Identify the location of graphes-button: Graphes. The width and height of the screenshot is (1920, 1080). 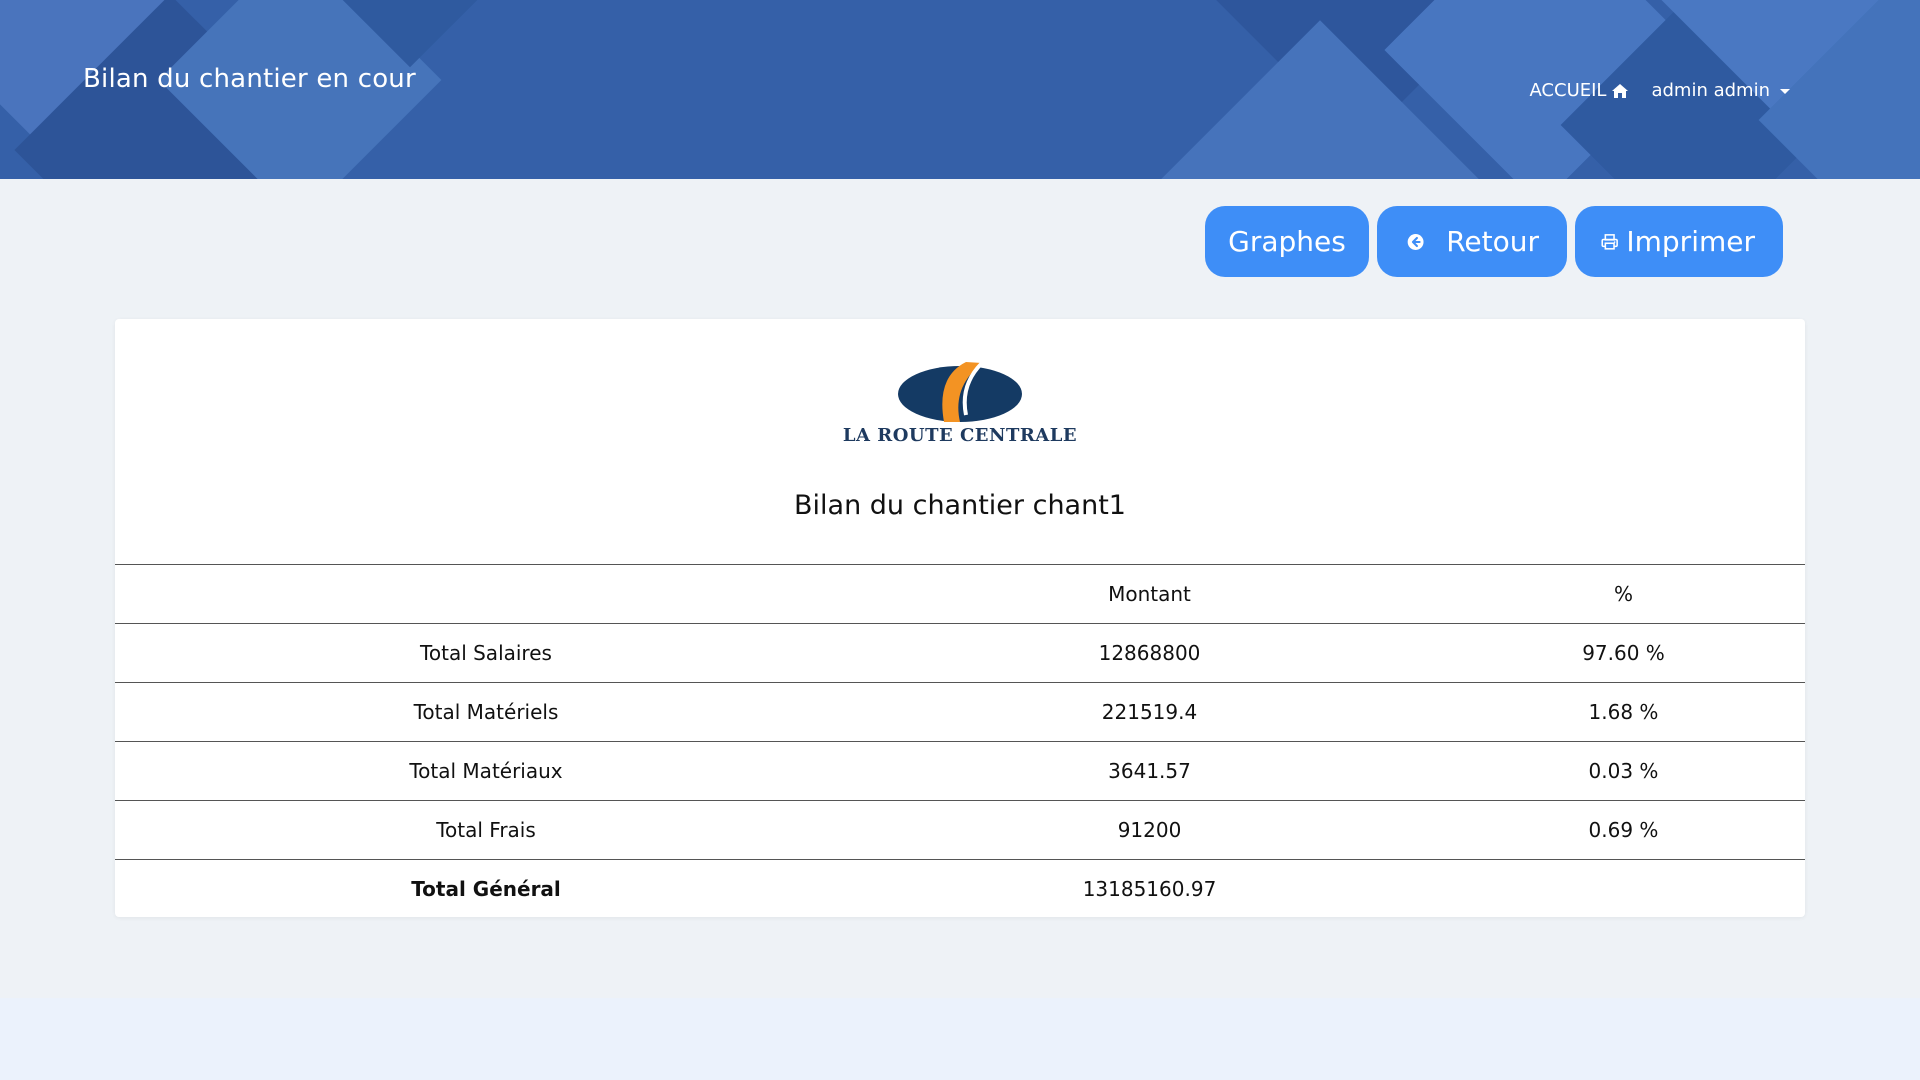
(1287, 241).